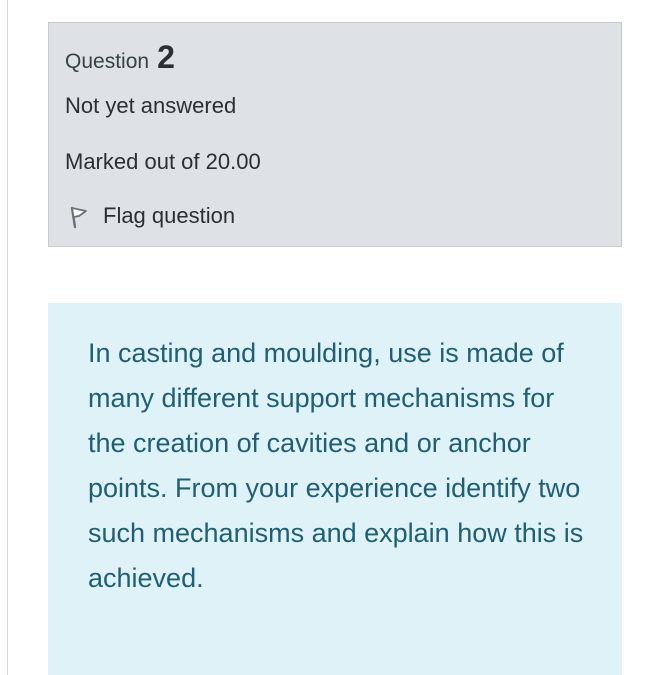 This screenshot has height=675, width=659. Describe the element at coordinates (7, 337) in the screenshot. I see `page-divider` at that location.